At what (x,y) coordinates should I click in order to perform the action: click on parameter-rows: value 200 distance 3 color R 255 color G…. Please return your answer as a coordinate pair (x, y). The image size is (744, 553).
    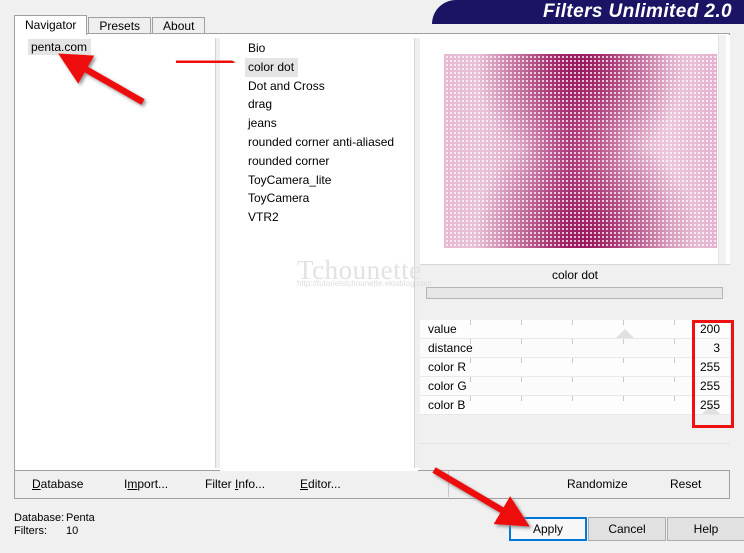
    Looking at the image, I should click on (575, 367).